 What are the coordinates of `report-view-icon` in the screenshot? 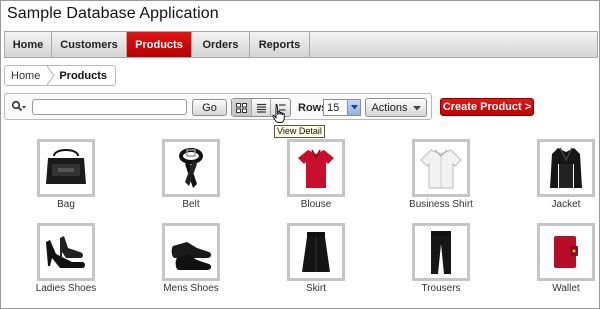 It's located at (262, 107).